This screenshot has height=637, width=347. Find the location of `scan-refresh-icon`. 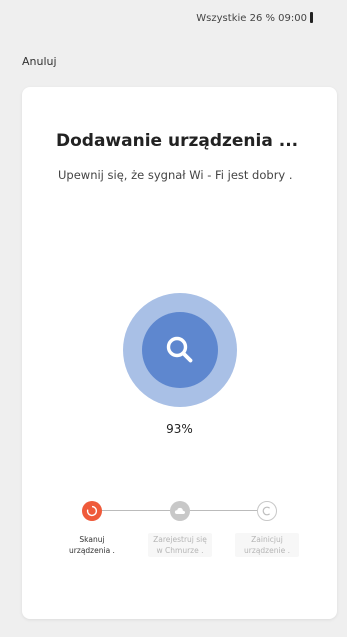

scan-refresh-icon is located at coordinates (92, 511).